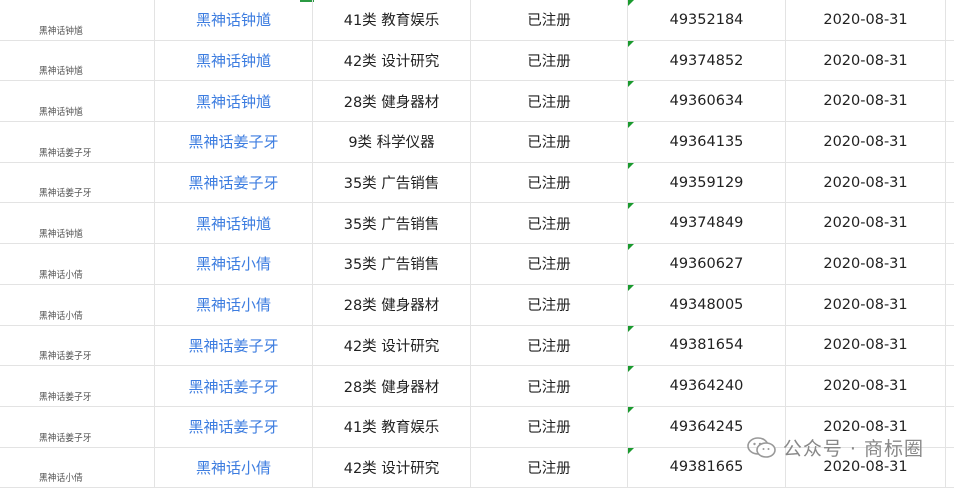 Image resolution: width=954 pixels, height=488 pixels. I want to click on registration-number-cell: 49360627, so click(707, 264).